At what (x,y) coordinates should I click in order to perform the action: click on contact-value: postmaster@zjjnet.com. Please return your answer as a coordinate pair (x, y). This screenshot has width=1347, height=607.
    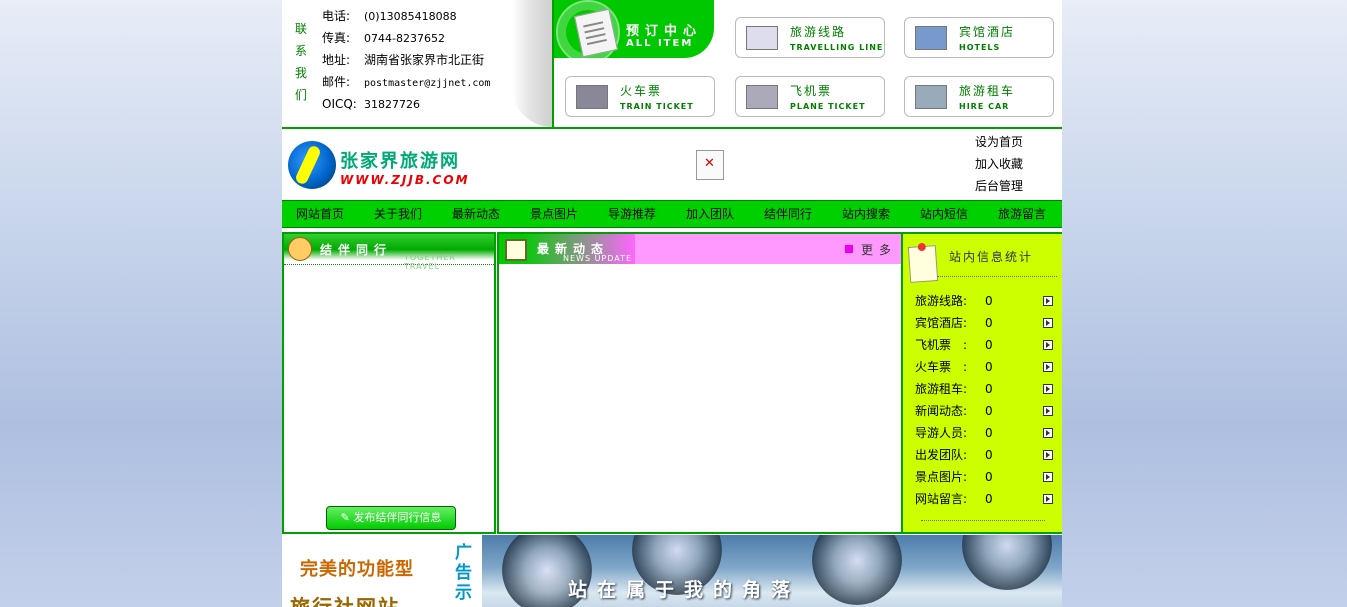
    Looking at the image, I should click on (427, 83).